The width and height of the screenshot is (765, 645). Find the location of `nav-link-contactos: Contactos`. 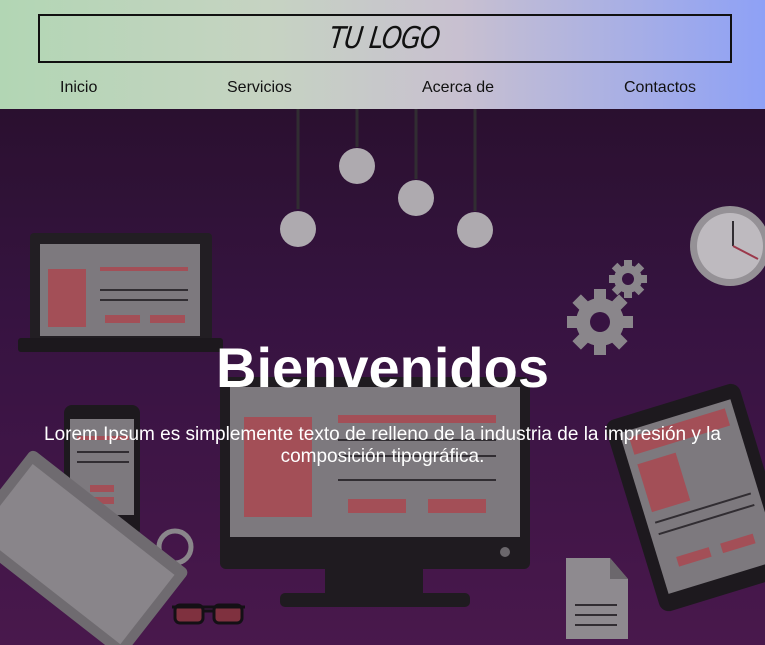

nav-link-contactos: Contactos is located at coordinates (660, 88).